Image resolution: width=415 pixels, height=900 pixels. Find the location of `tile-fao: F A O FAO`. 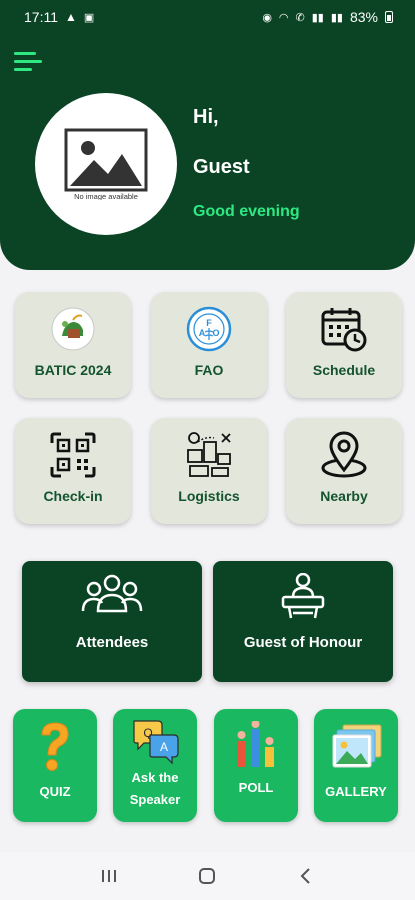

tile-fao: F A O FAO is located at coordinates (209, 345).